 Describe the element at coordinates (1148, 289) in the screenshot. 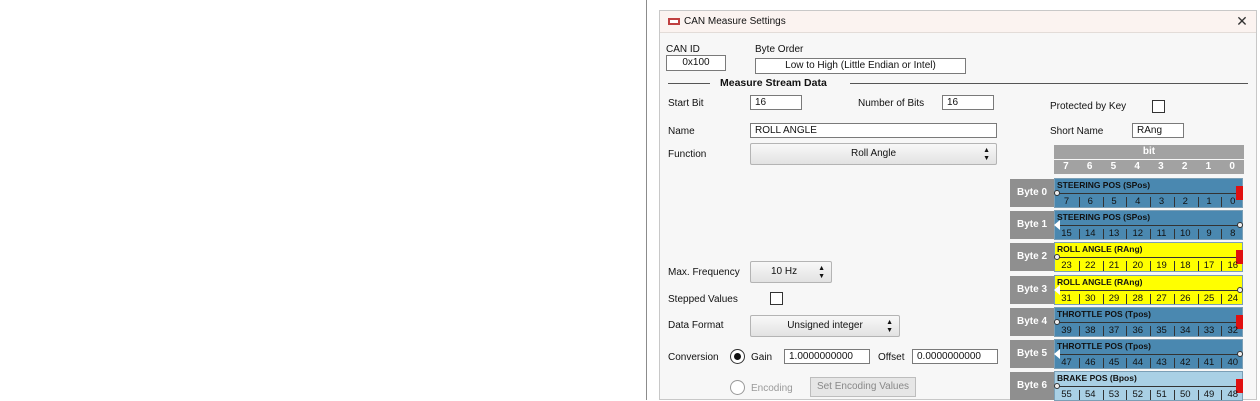

I see `byte-3-signal-bar: ROLL ANGLE (RAng) 31 30 29 28 27 26 25 24` at that location.